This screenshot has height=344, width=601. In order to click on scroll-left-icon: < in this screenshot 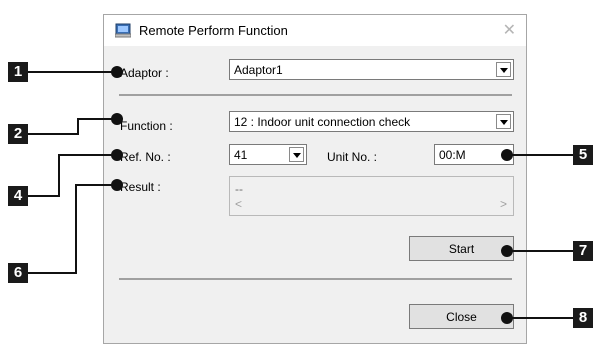, I will do `click(238, 204)`.